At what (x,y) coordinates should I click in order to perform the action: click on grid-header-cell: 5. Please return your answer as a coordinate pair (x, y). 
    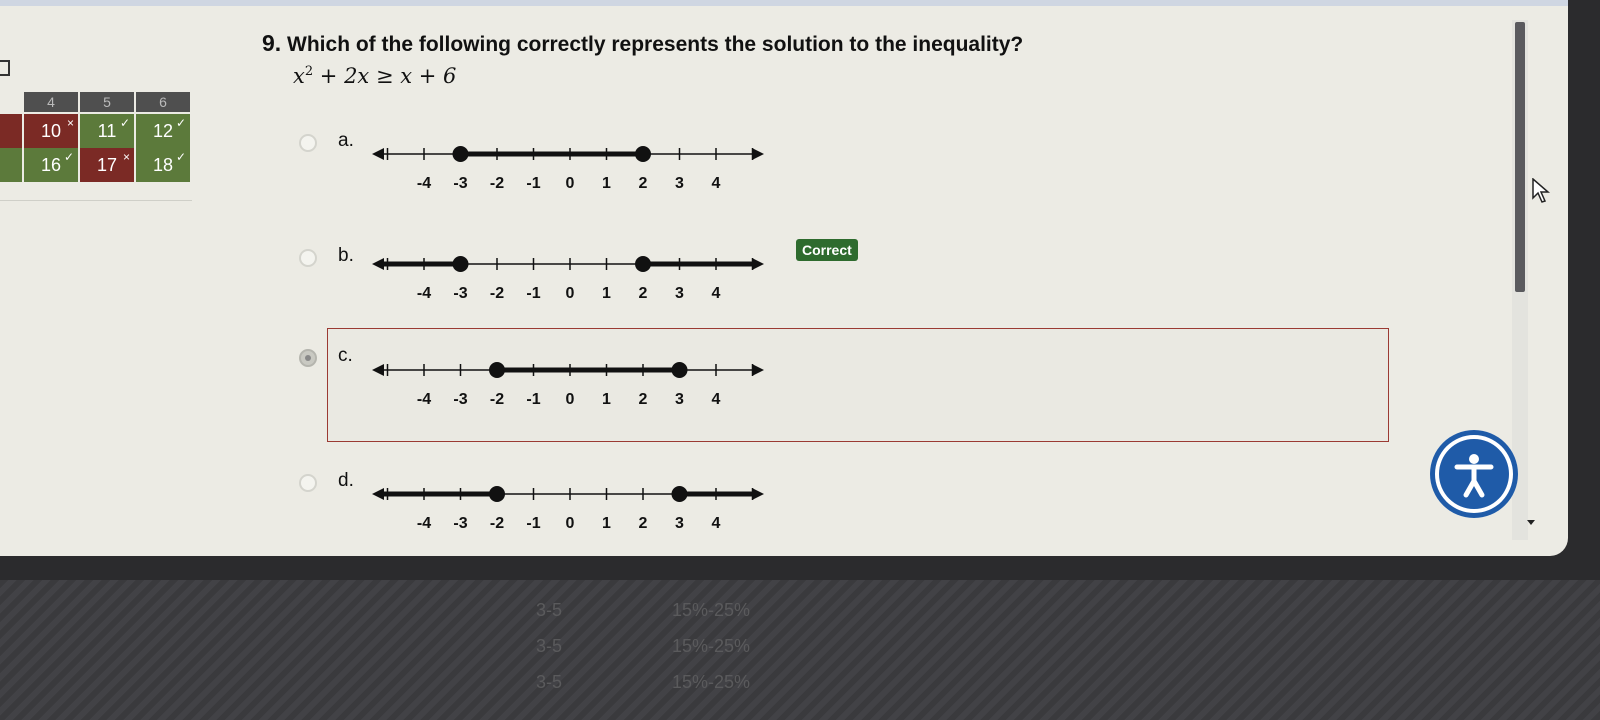
    Looking at the image, I should click on (107, 102).